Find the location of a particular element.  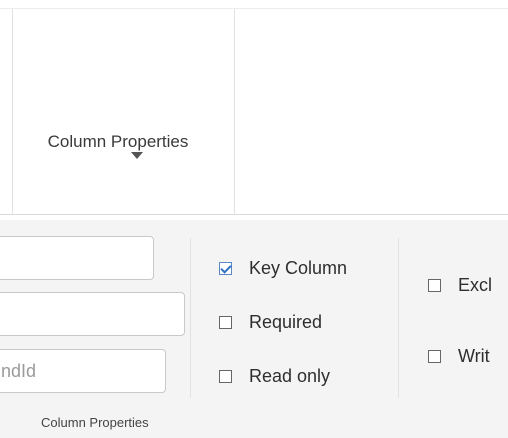

write-checkbox-row: Writ is located at coordinates (459, 356).